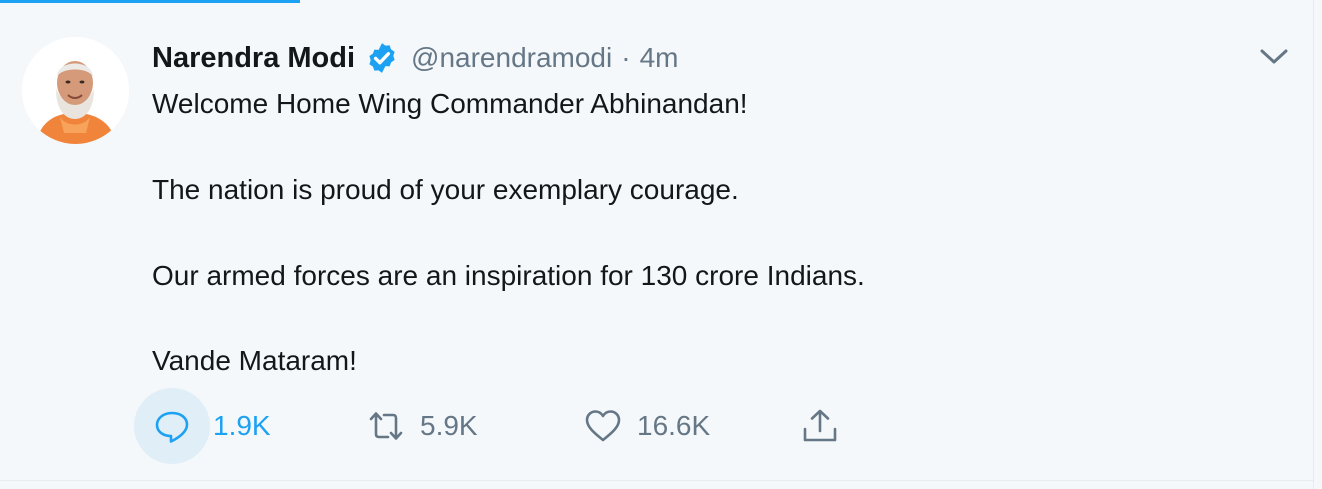 The width and height of the screenshot is (1322, 489). What do you see at coordinates (211, 426) in the screenshot?
I see `reply-button: 1.9K` at bounding box center [211, 426].